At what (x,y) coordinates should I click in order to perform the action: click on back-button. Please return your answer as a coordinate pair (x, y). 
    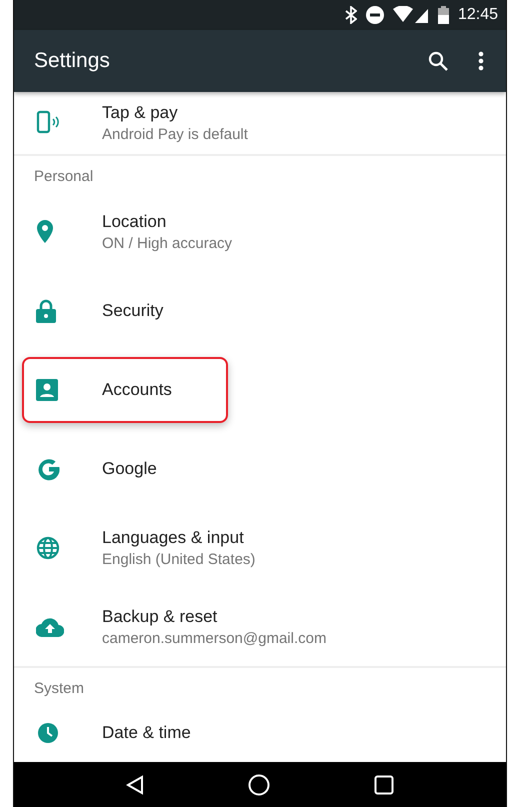
    Looking at the image, I should click on (135, 784).